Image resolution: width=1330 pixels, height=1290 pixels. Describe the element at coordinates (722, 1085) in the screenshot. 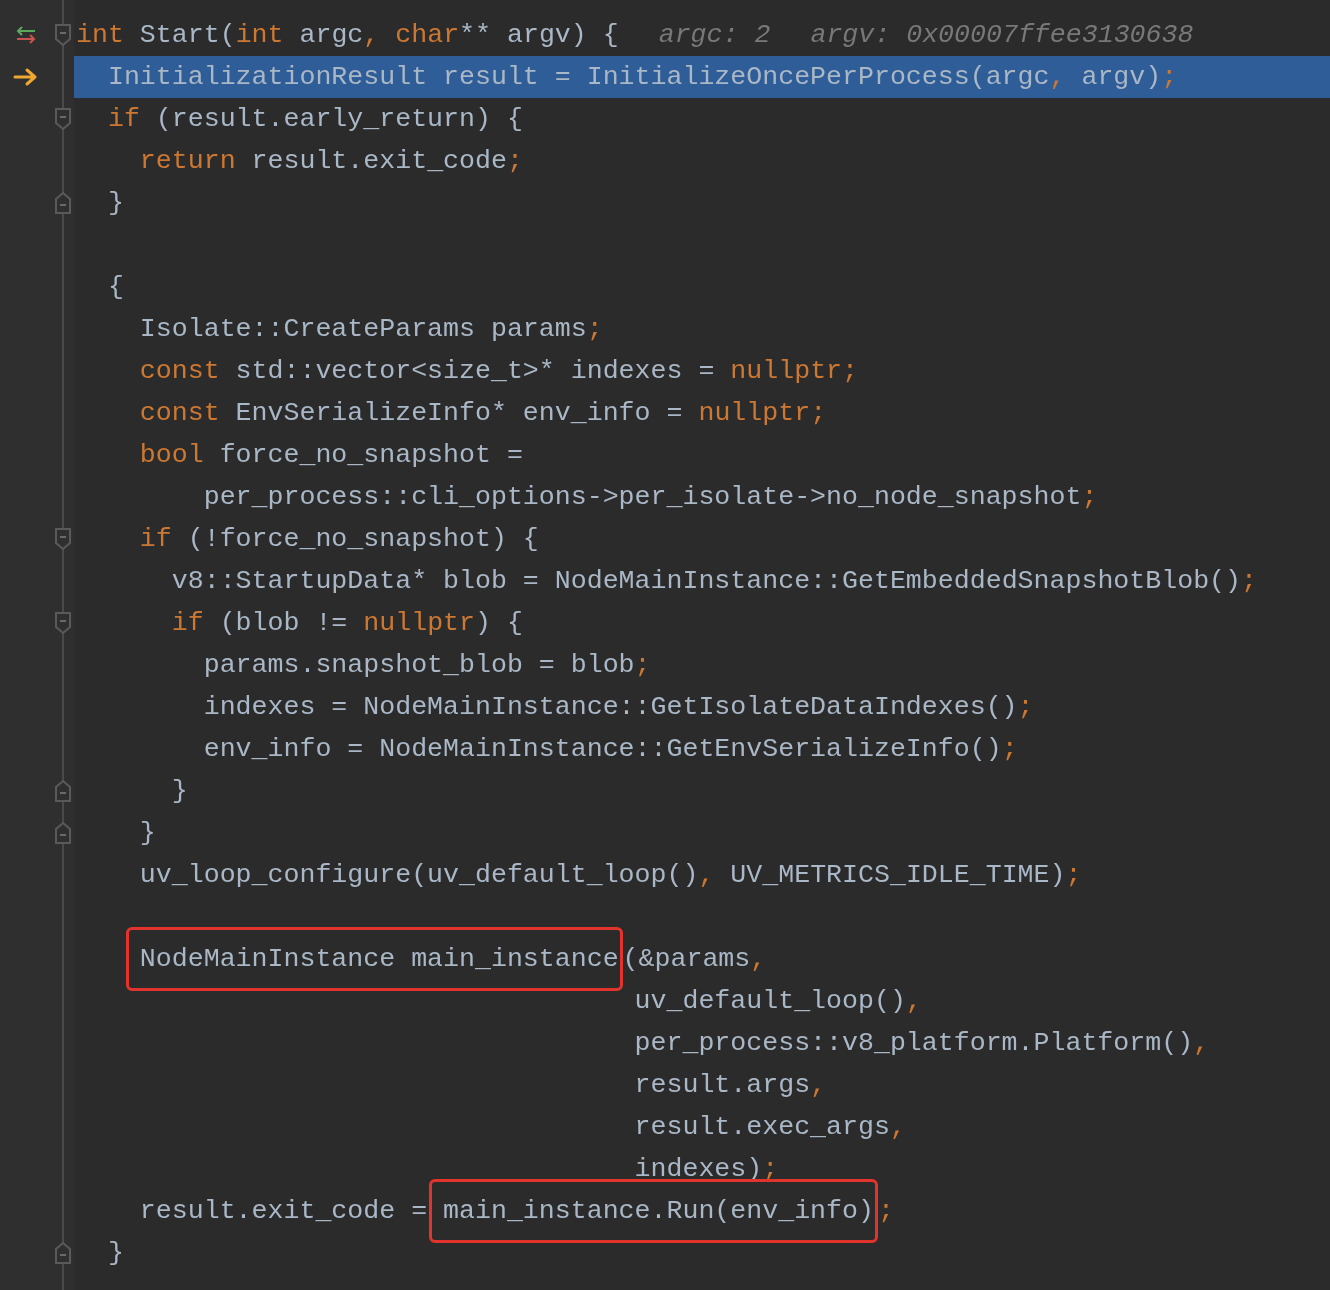

I see `code-text: result.args` at that location.